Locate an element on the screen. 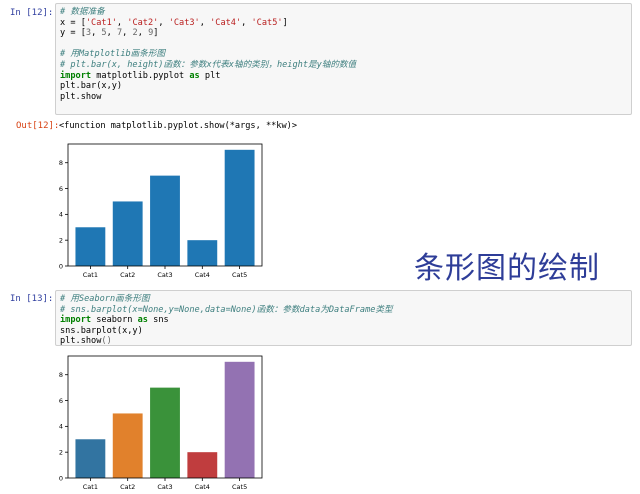 This screenshot has width=640, height=494. code-line: y = [3, 5, 7, 2, 9] is located at coordinates (208, 33).